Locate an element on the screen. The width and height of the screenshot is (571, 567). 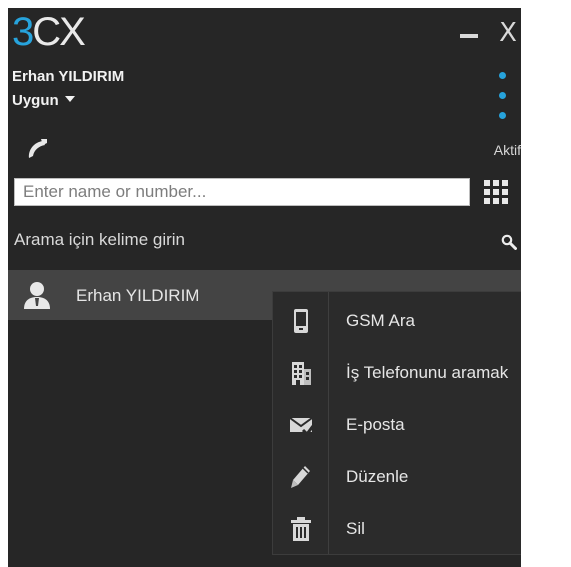
menu-item-label: Sil is located at coordinates (355, 528).